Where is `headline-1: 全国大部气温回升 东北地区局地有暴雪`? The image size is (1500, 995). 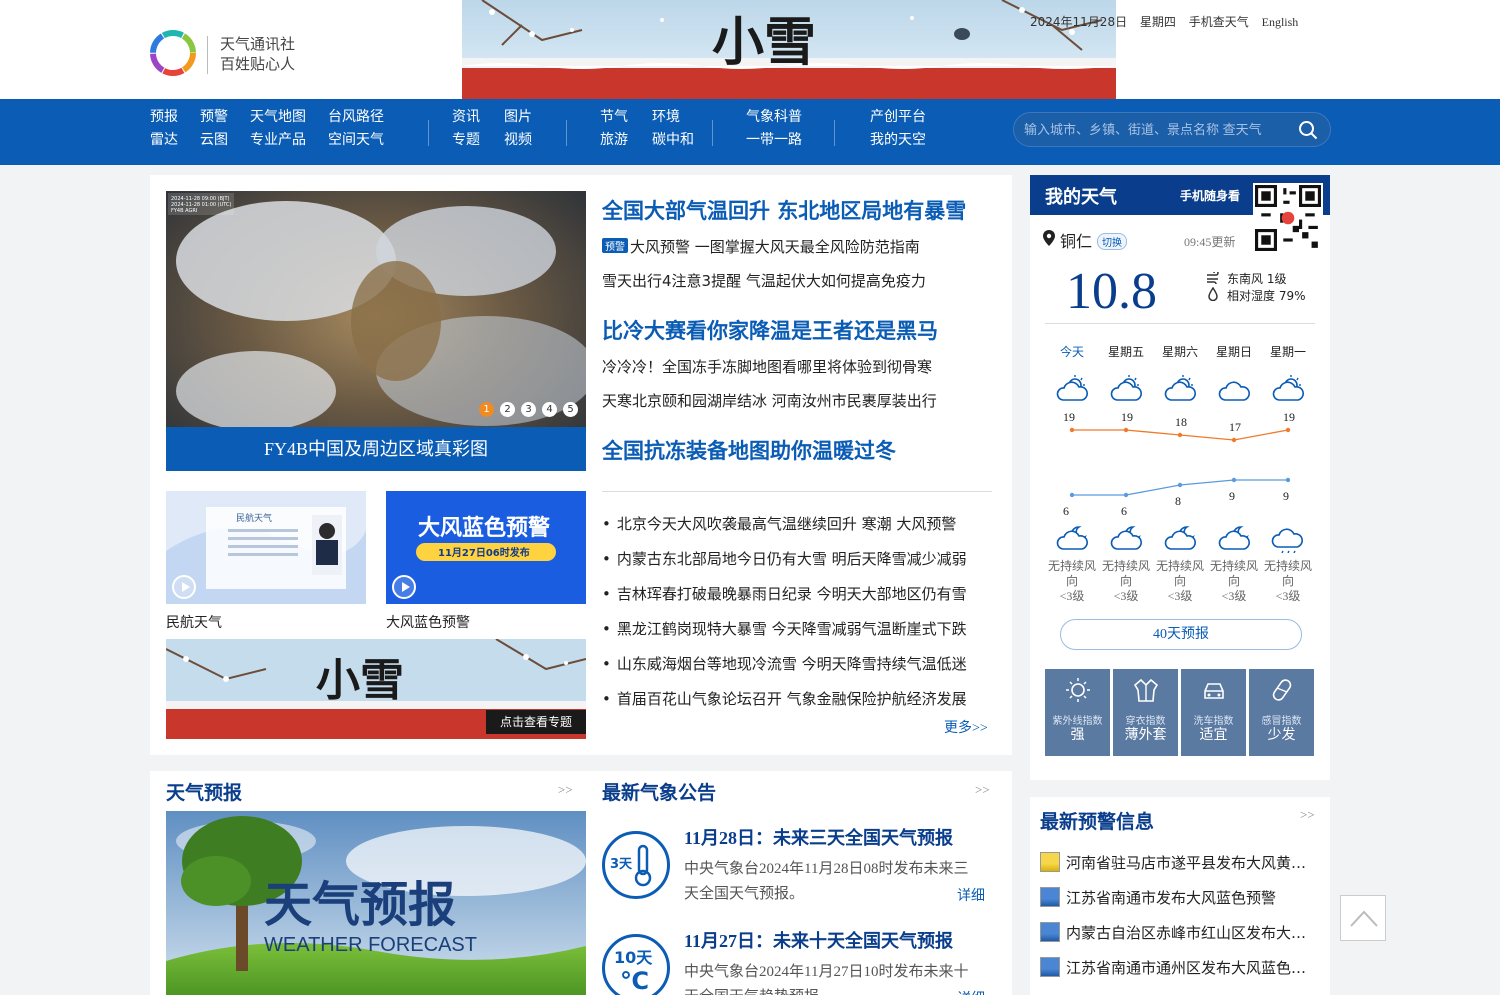 headline-1: 全国大部气温回升 东北地区局地有暴雪 is located at coordinates (784, 210).